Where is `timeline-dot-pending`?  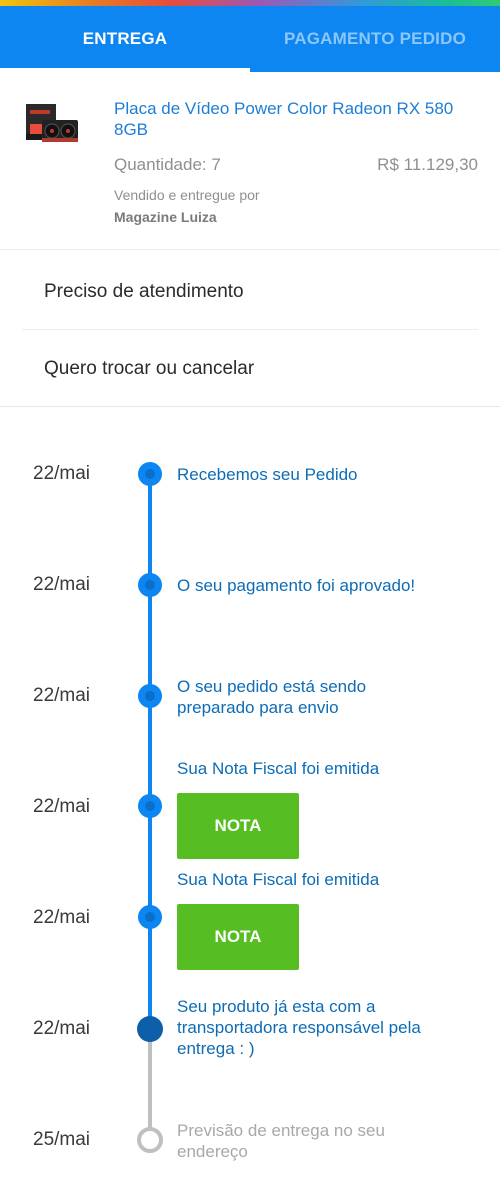 timeline-dot-pending is located at coordinates (150, 1140).